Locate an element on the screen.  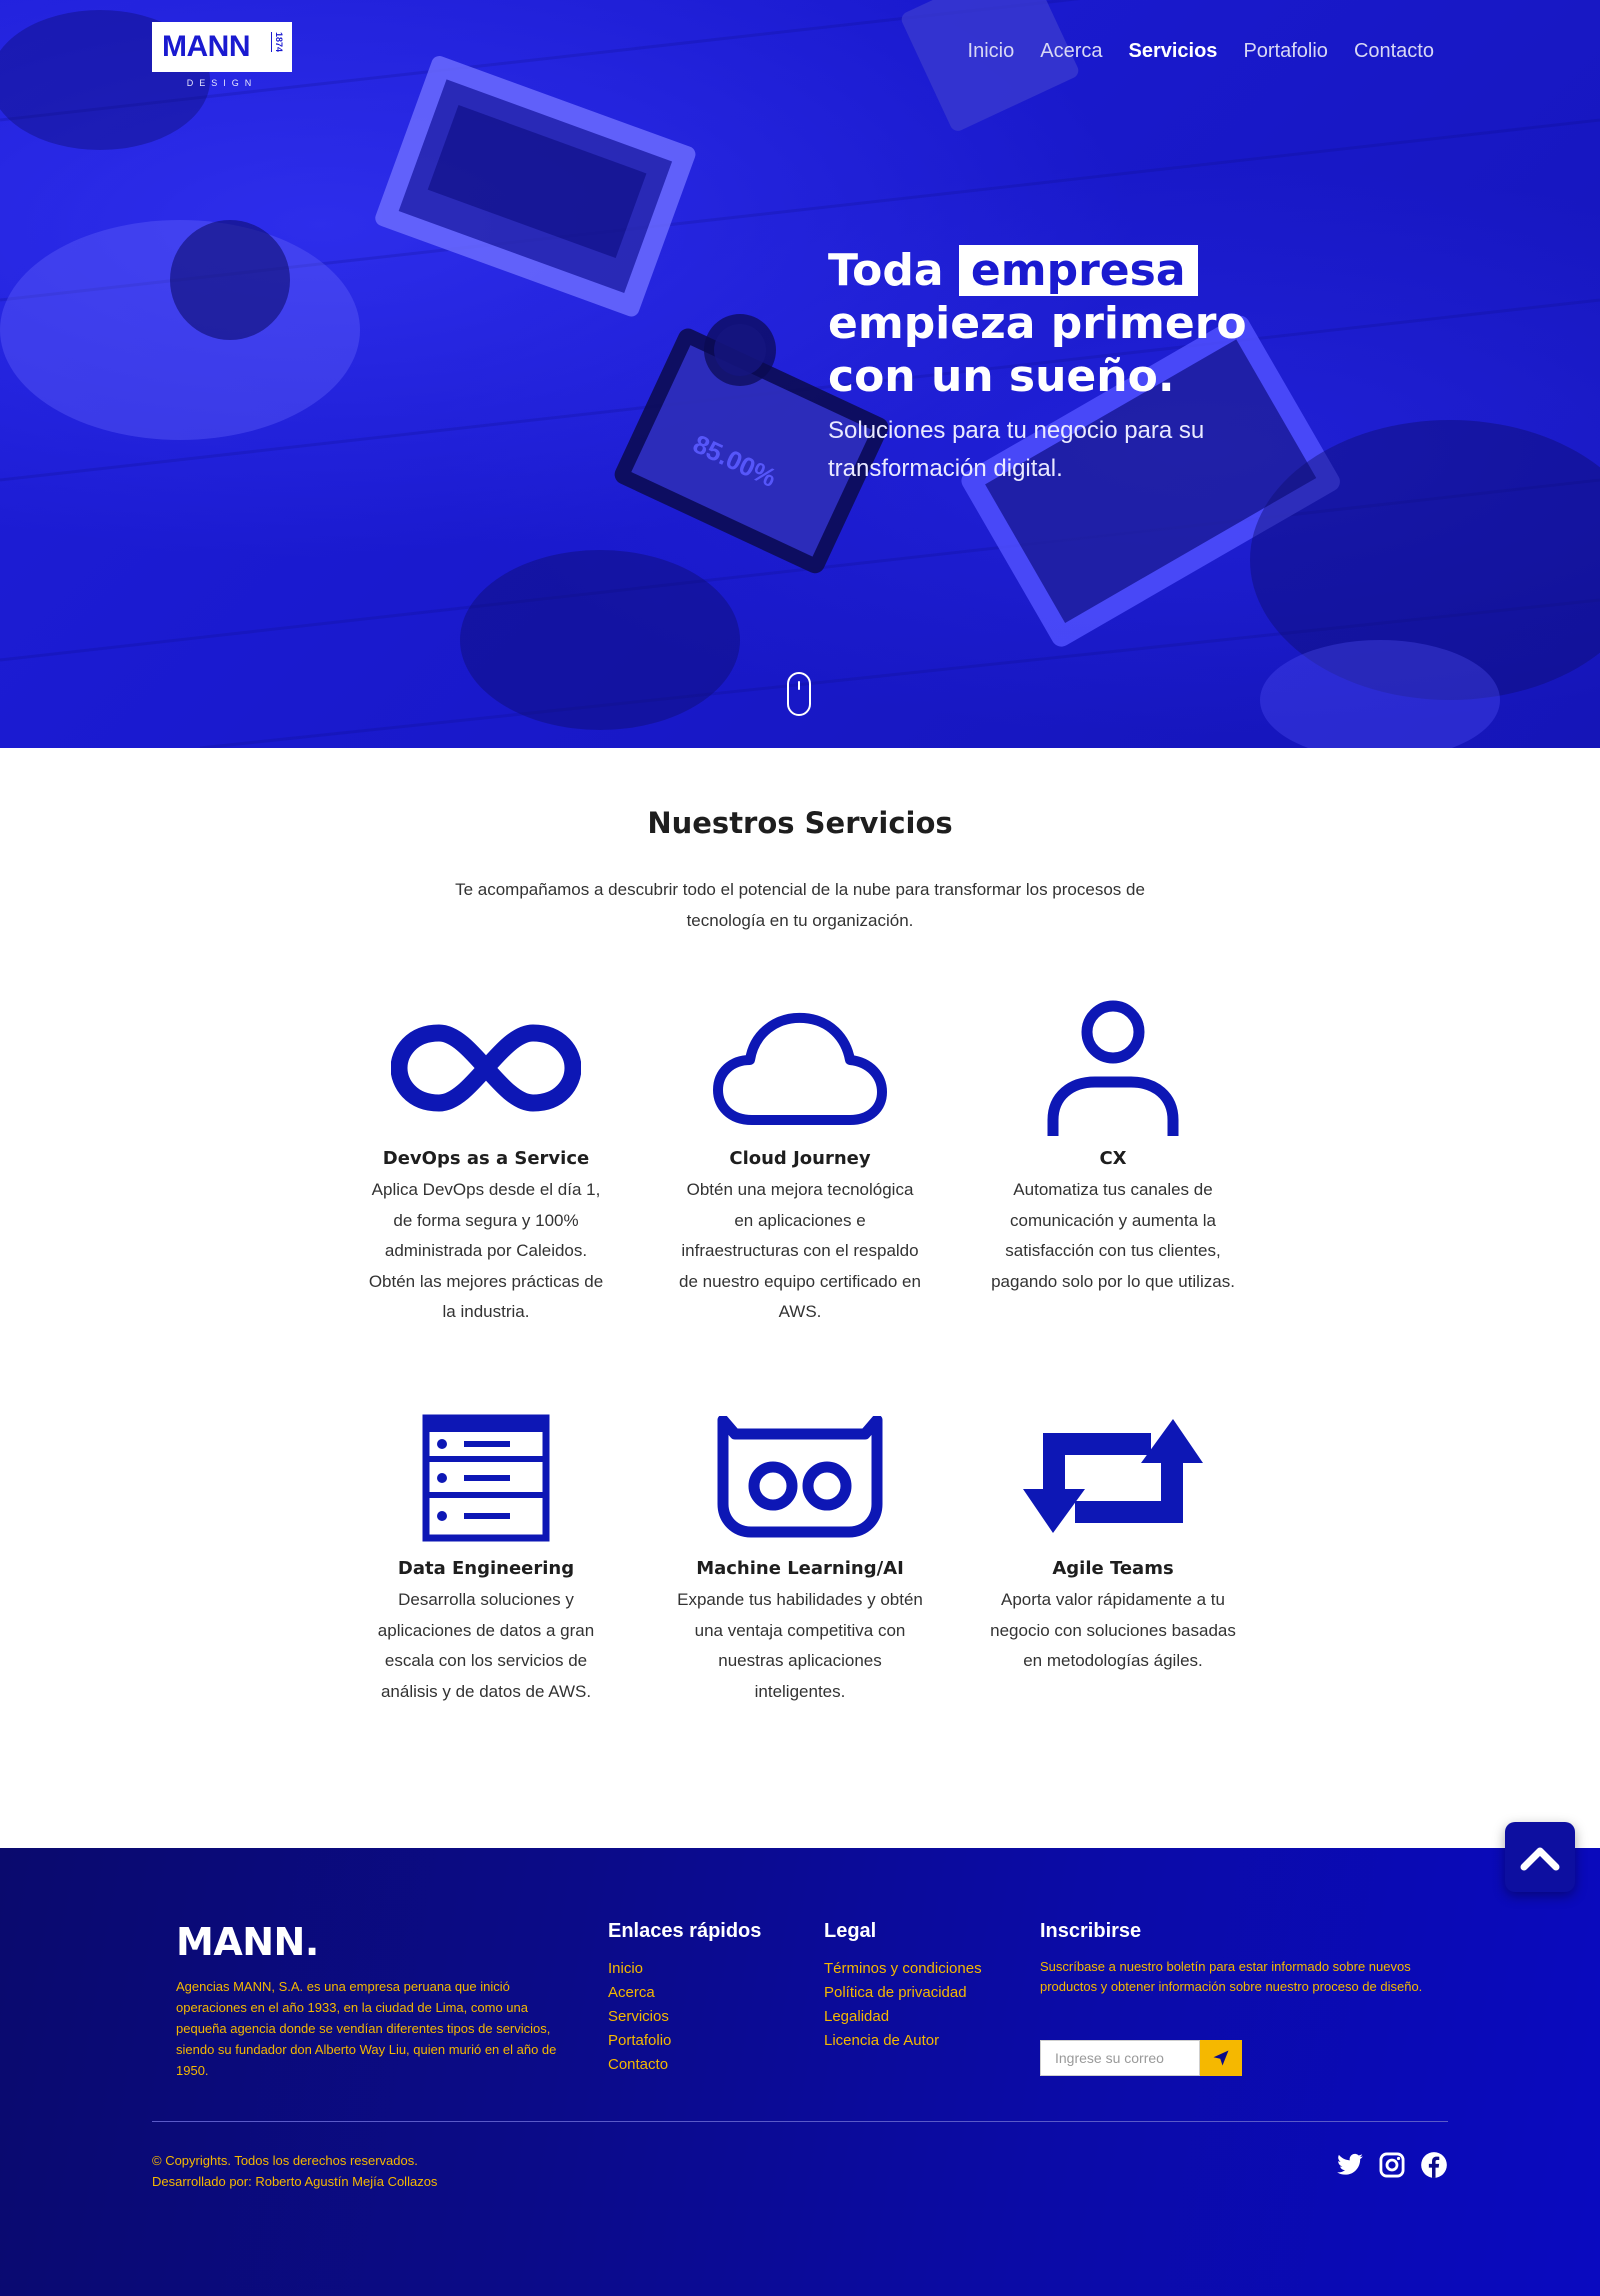
scroll-to-top-button is located at coordinates (1540, 1857).